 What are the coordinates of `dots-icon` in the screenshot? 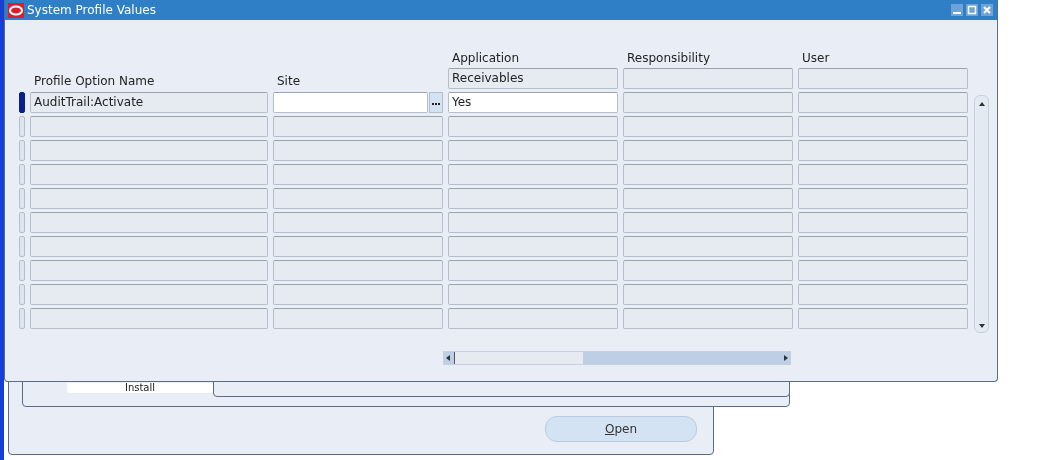 It's located at (436, 104).